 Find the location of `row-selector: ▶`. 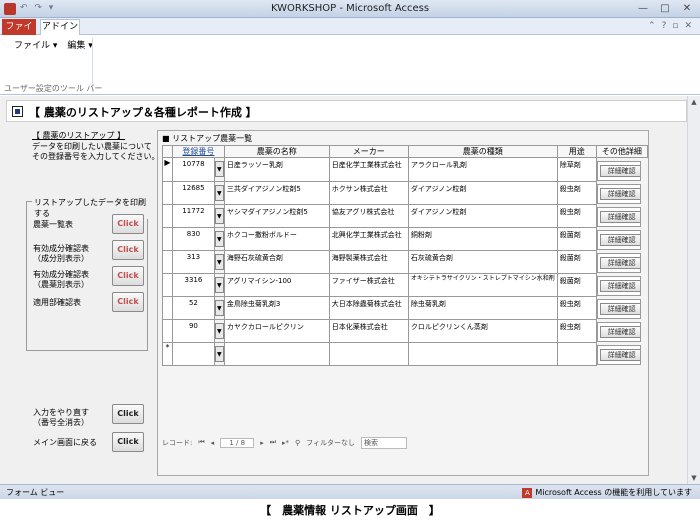

row-selector: ▶ is located at coordinates (167, 169).